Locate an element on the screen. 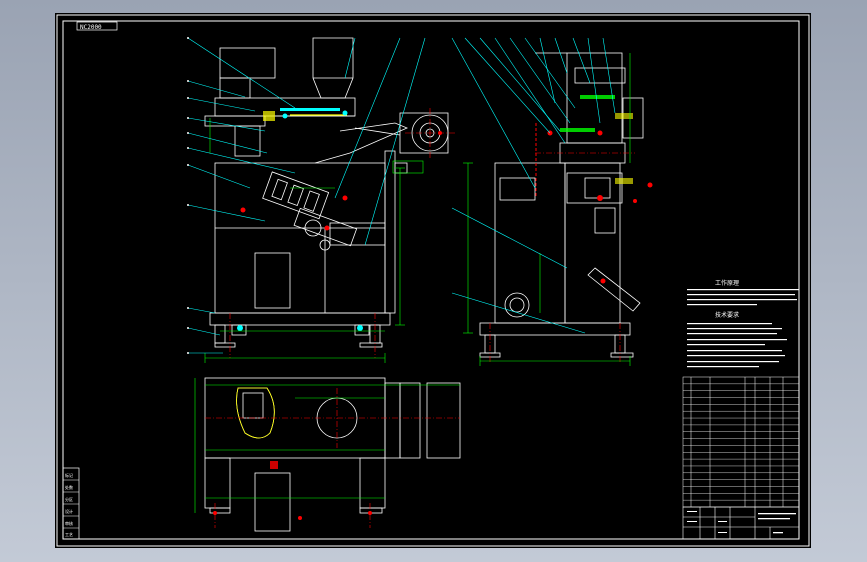 The image size is (867, 562). front-view-leader-dots is located at coordinates (188, 195).